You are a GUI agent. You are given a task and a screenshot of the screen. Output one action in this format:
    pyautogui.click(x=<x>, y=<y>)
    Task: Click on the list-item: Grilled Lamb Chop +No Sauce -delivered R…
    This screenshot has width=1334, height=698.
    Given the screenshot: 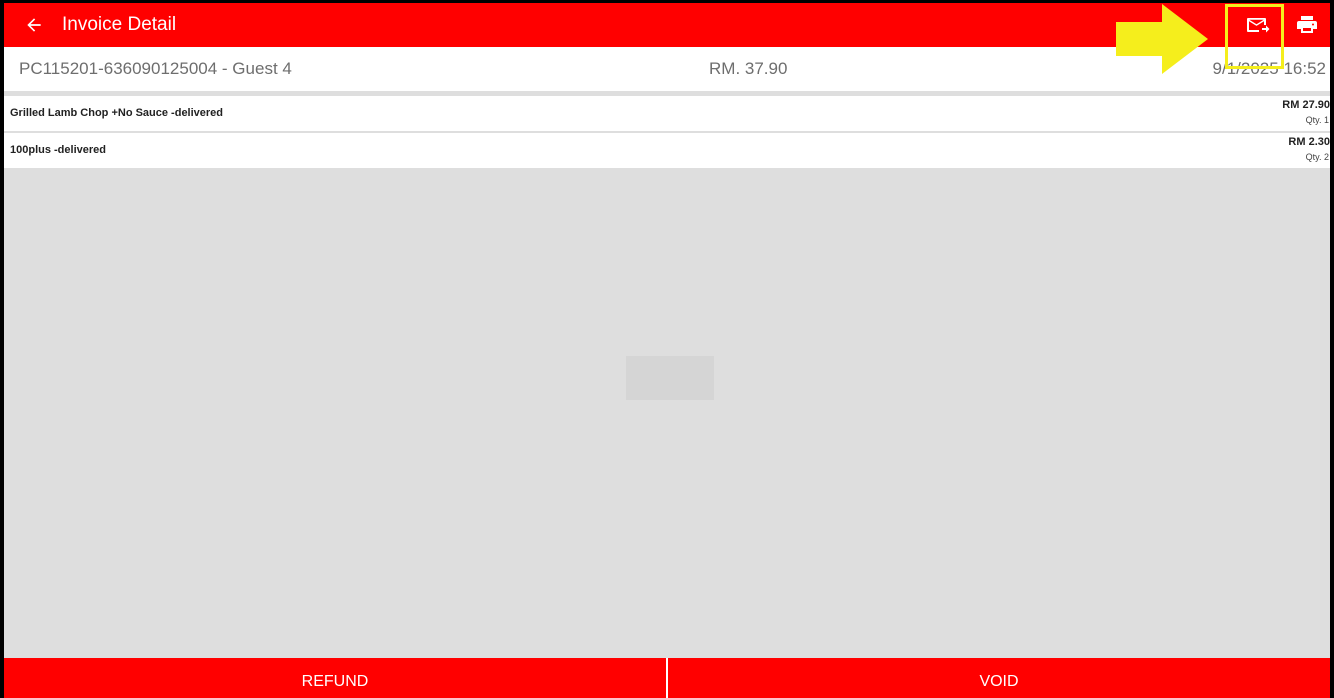 What is the action you would take?
    pyautogui.click(x=667, y=113)
    